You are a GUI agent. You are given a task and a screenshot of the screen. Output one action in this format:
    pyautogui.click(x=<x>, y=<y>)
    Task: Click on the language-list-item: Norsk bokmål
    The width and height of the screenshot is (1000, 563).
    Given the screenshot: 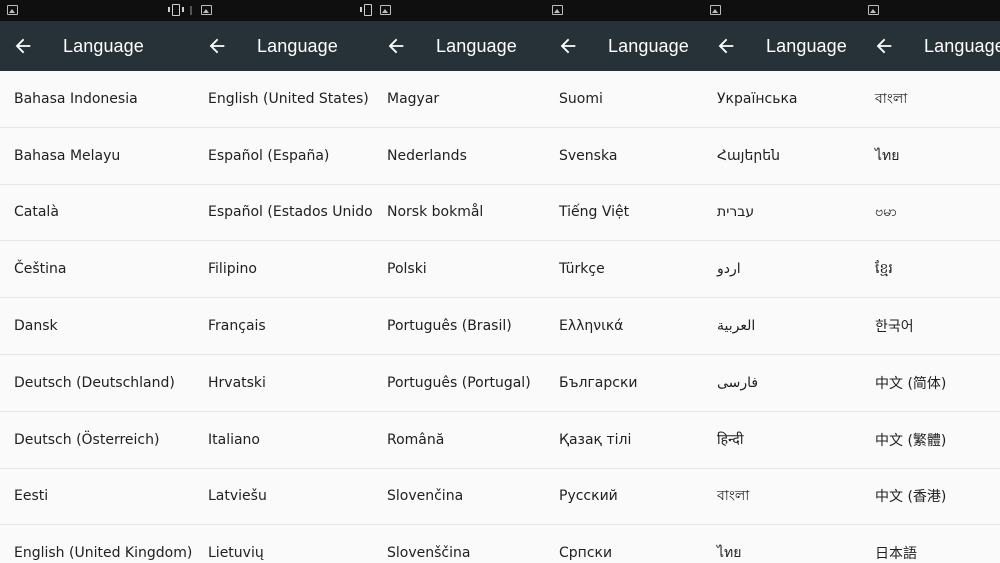 What is the action you would take?
    pyautogui.click(x=459, y=213)
    